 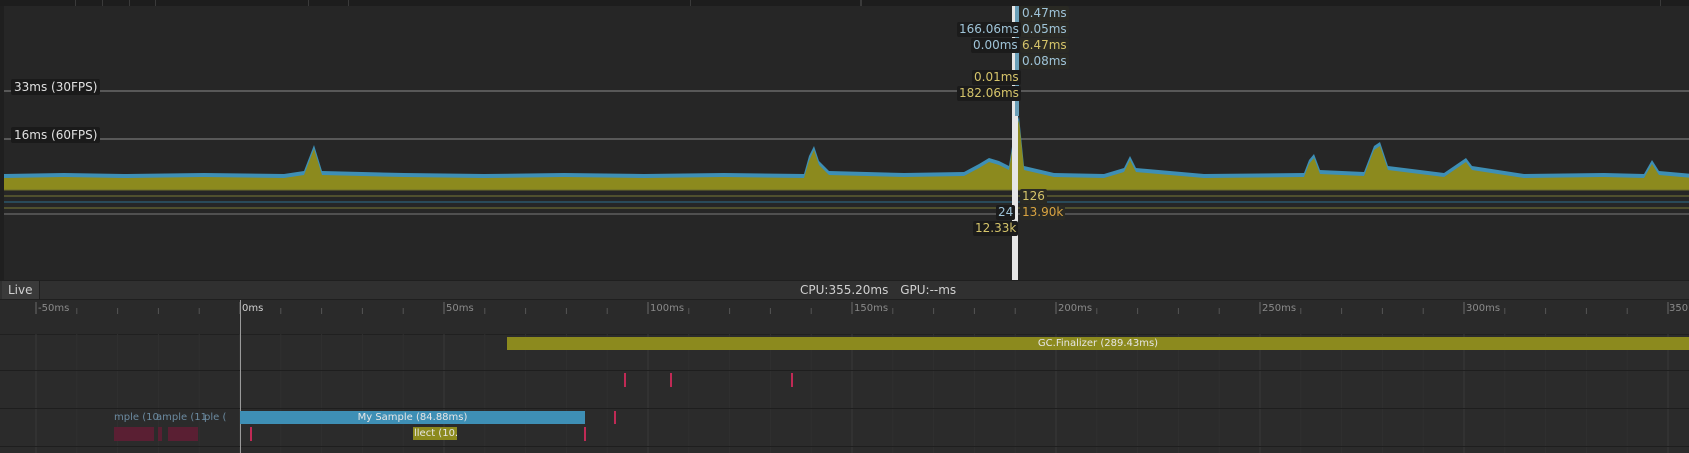 What do you see at coordinates (435, 433) in the screenshot?
I see `gc-collect-bar: llect (10.` at bounding box center [435, 433].